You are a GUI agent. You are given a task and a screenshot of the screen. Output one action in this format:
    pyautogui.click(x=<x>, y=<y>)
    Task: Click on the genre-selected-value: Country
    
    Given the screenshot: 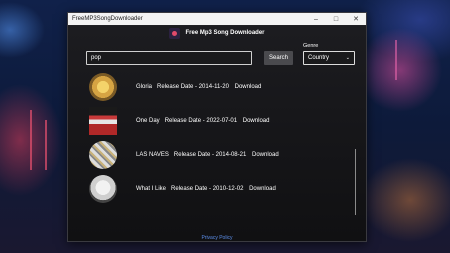 What is the action you would take?
    pyautogui.click(x=319, y=58)
    